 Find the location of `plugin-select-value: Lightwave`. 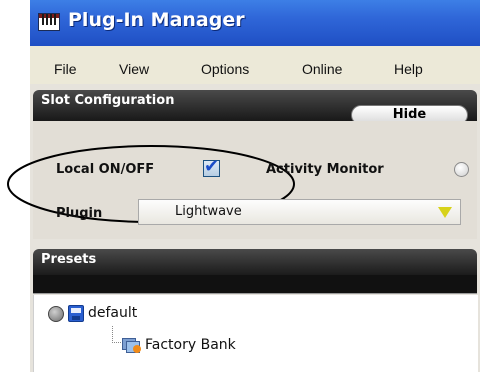

plugin-select-value: Lightwave is located at coordinates (208, 211).